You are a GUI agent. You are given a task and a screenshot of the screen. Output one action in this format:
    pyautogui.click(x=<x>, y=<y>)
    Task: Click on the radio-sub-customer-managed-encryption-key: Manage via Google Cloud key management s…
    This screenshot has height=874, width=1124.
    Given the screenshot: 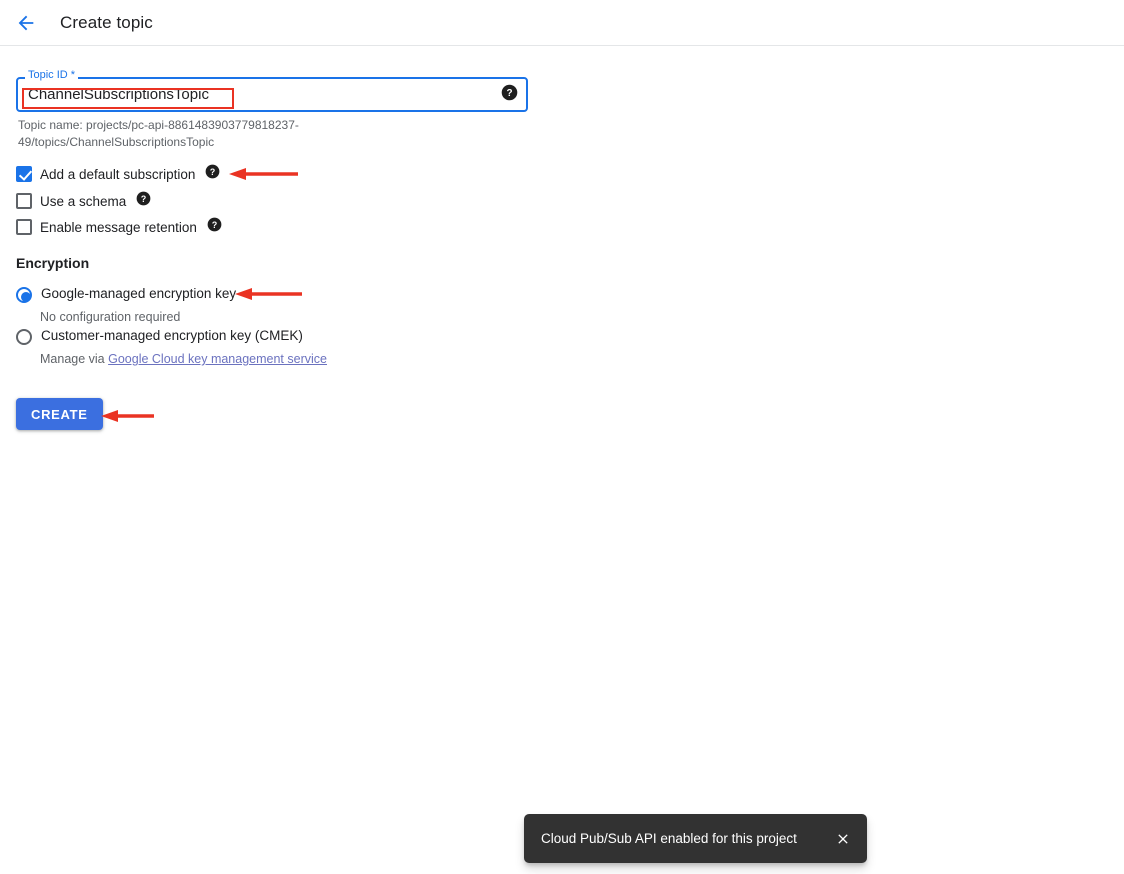 What is the action you would take?
    pyautogui.click(x=183, y=359)
    